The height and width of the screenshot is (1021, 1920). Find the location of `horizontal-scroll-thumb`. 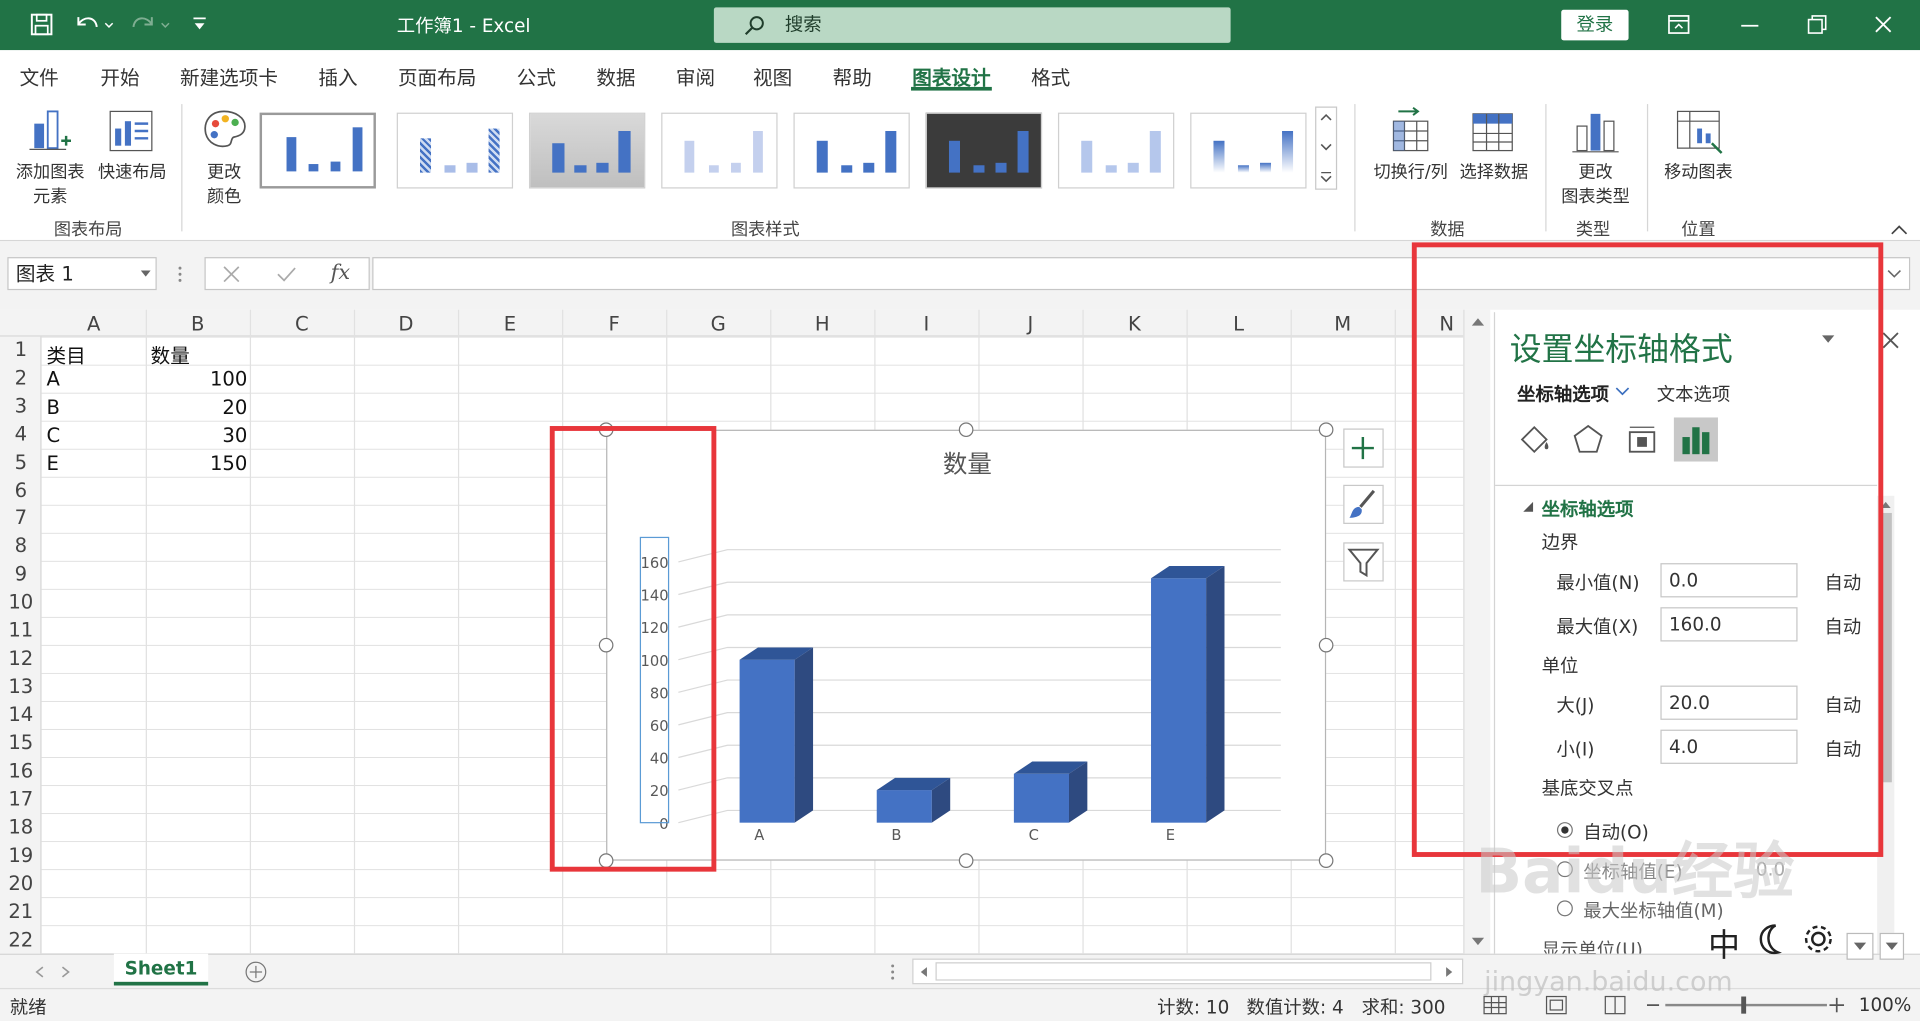

horizontal-scroll-thumb is located at coordinates (1183, 971).